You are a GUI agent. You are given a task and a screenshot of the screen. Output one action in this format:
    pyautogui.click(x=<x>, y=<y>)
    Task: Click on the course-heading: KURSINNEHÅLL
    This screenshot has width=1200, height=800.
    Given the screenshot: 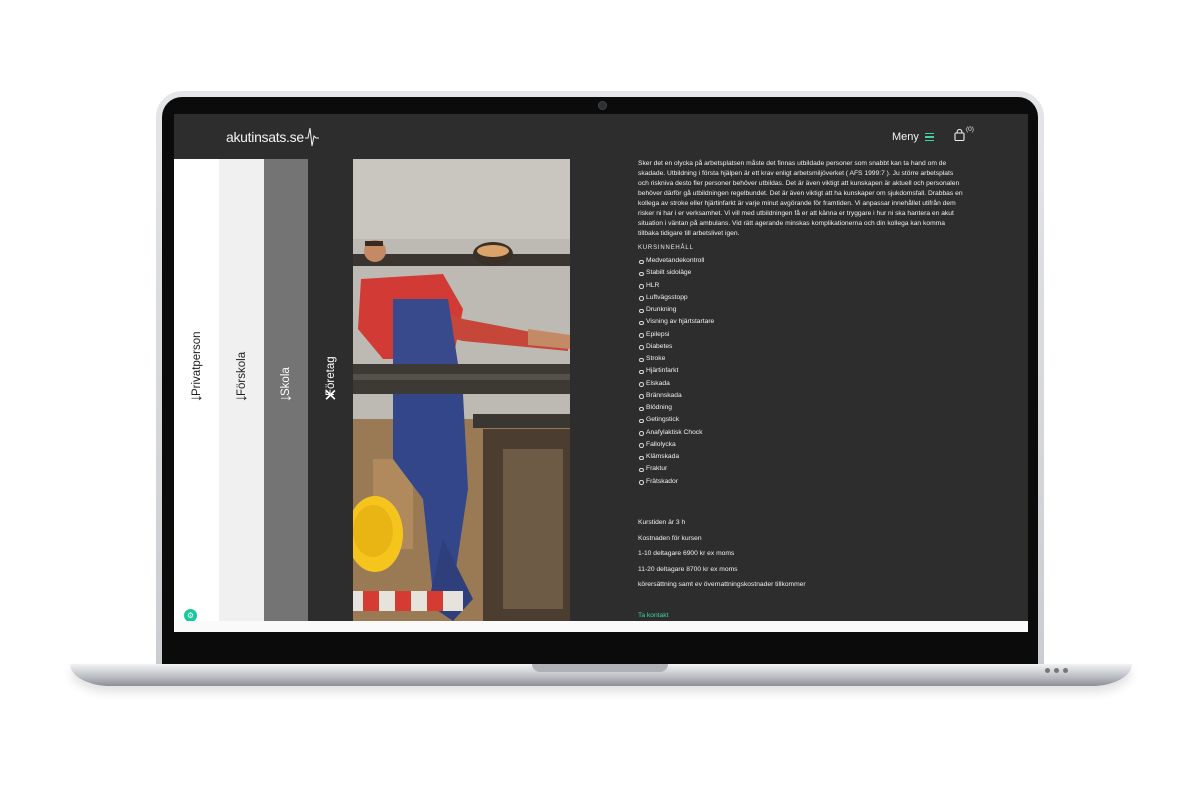 What is the action you would take?
    pyautogui.click(x=666, y=248)
    